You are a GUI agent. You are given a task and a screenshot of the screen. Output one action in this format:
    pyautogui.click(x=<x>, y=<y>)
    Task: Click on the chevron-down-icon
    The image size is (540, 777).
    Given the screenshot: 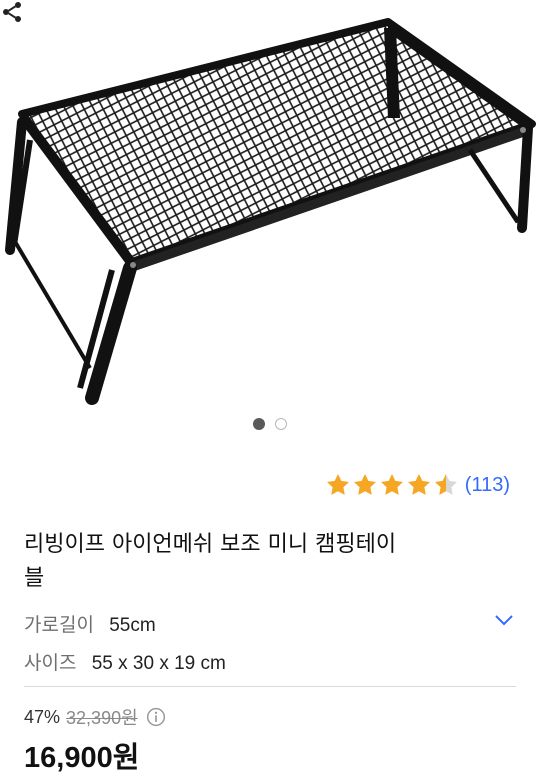 What is the action you would take?
    pyautogui.click(x=504, y=620)
    